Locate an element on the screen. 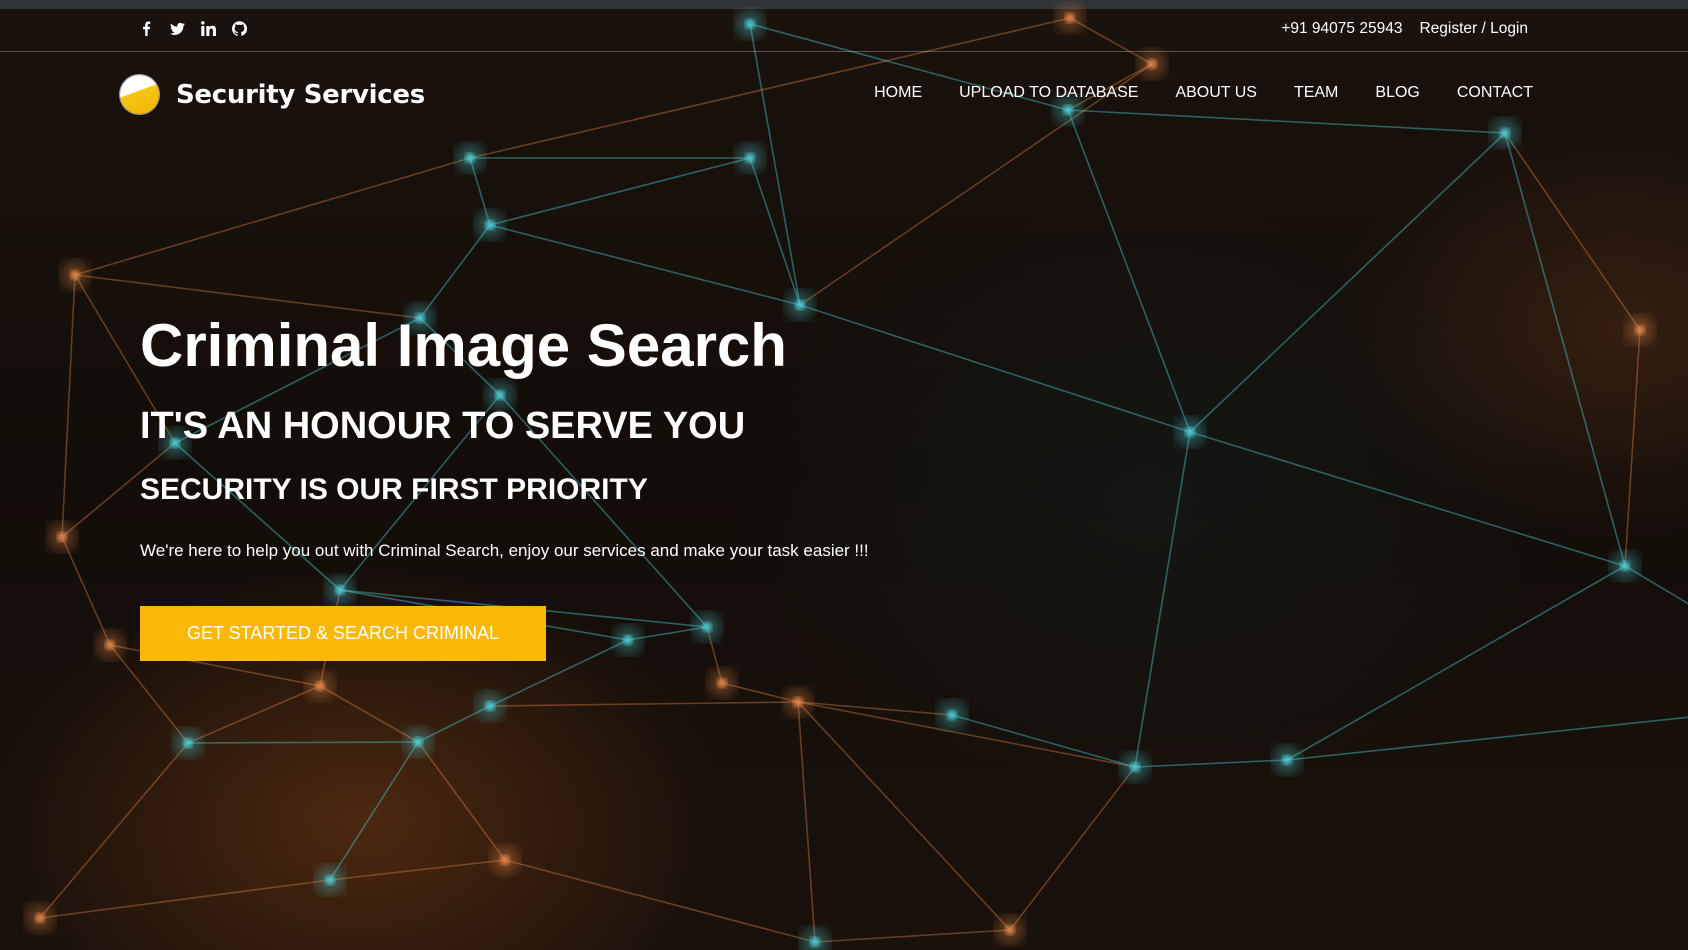 This screenshot has height=950, width=1688. facebook-icon is located at coordinates (146, 28).